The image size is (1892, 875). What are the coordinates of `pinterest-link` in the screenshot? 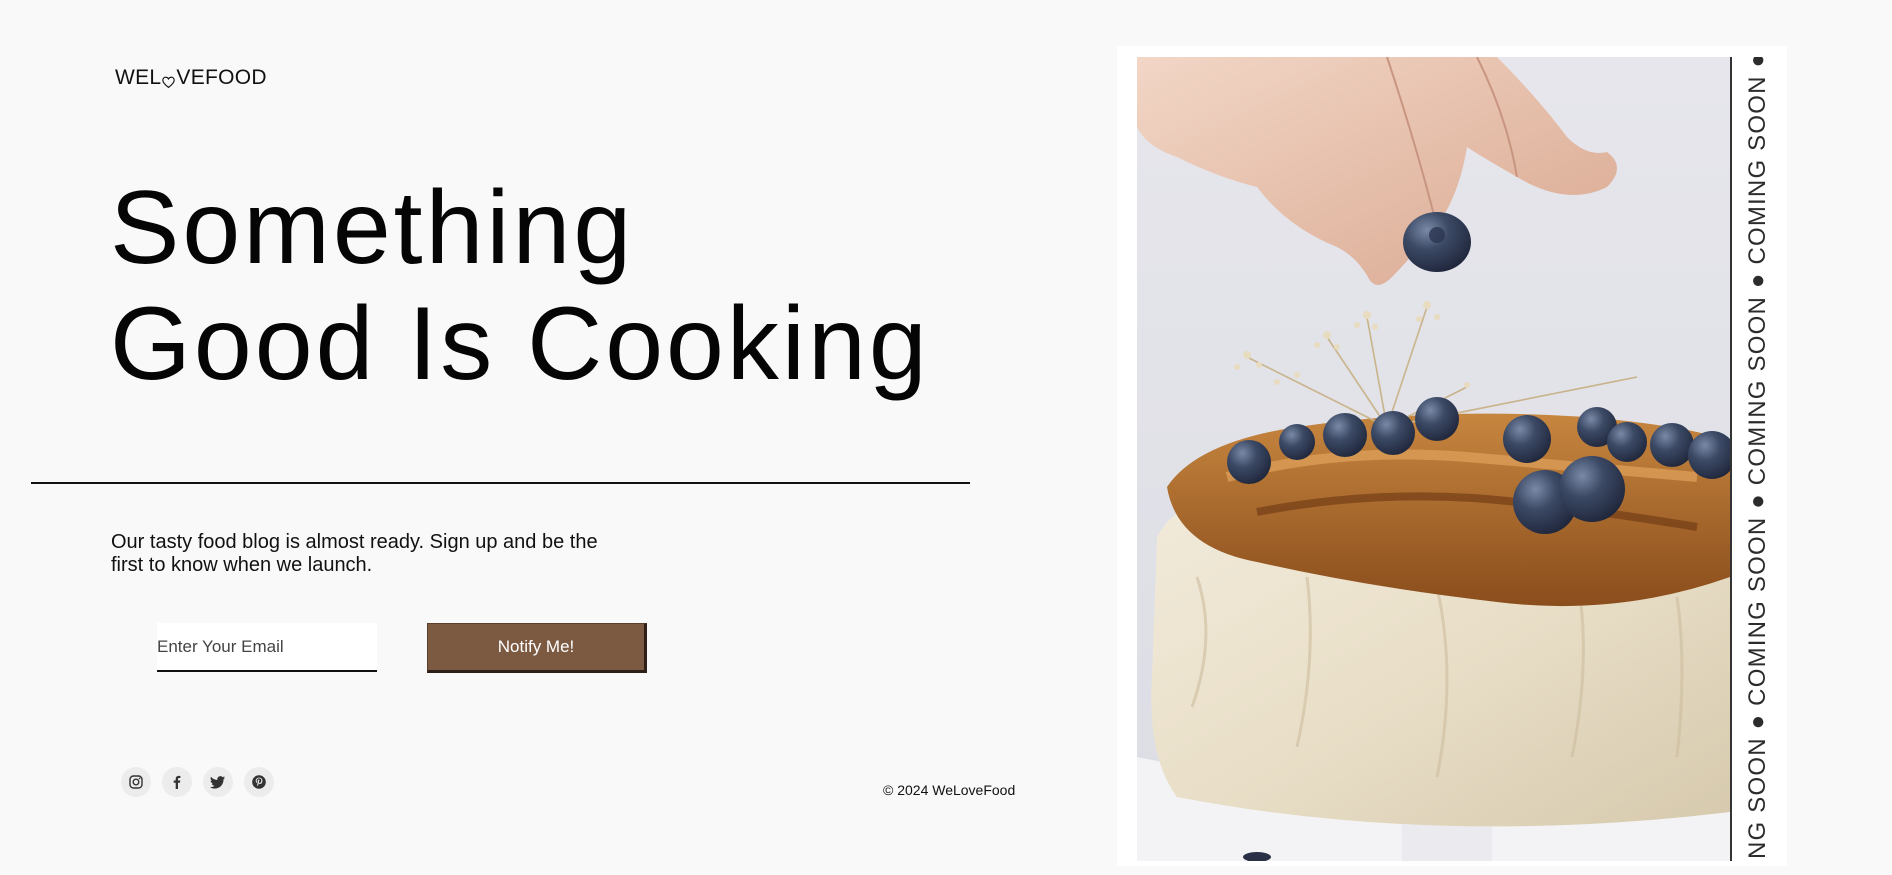 It's located at (259, 782).